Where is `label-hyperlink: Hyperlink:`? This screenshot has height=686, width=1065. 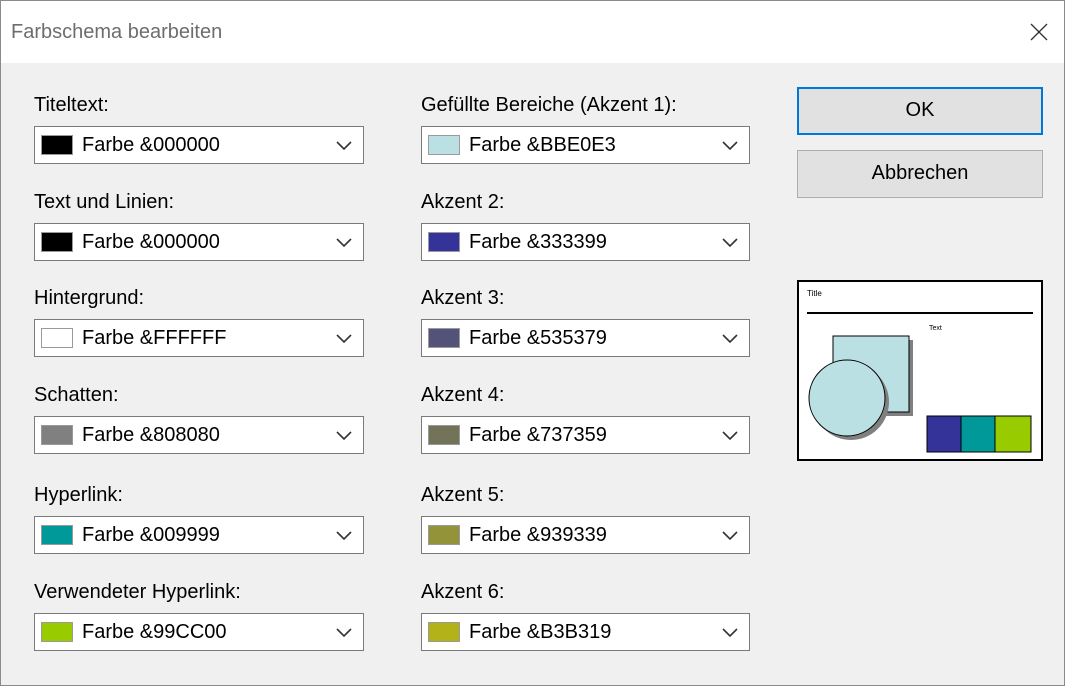 label-hyperlink: Hyperlink: is located at coordinates (78, 495).